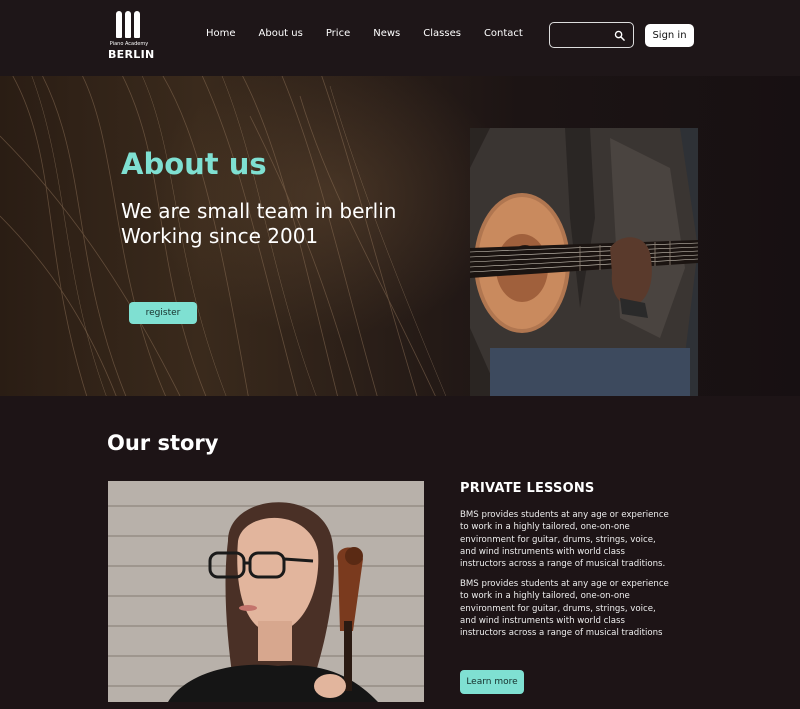  What do you see at coordinates (220, 236) in the screenshot?
I see `hero-subtitle-line2: Working since 2001` at bounding box center [220, 236].